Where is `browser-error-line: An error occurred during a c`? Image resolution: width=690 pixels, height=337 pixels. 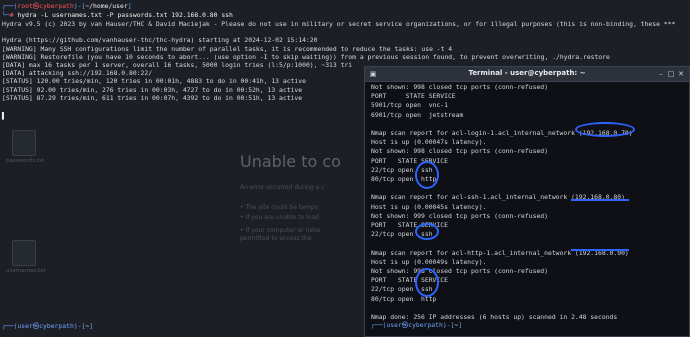 browser-error-line: An error occurred during a c is located at coordinates (282, 187).